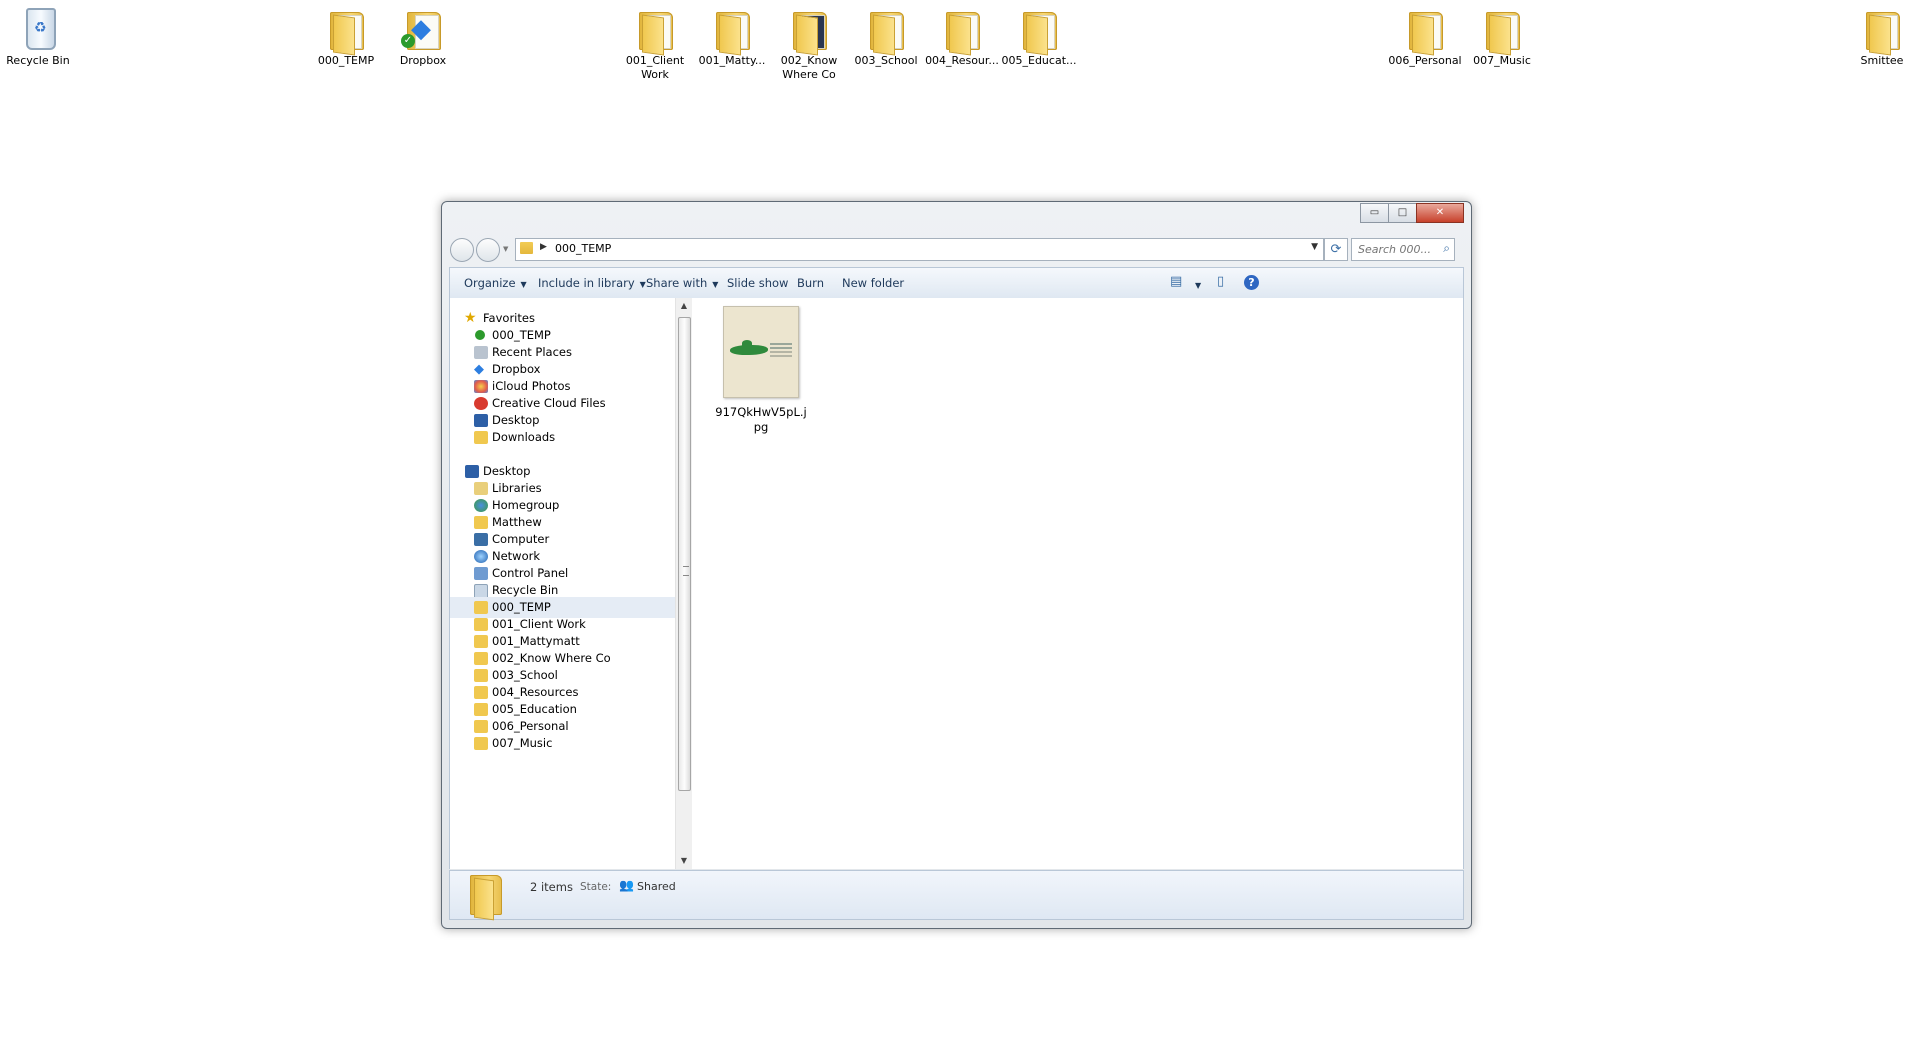  What do you see at coordinates (1440, 213) in the screenshot?
I see `close-button: ✕` at bounding box center [1440, 213].